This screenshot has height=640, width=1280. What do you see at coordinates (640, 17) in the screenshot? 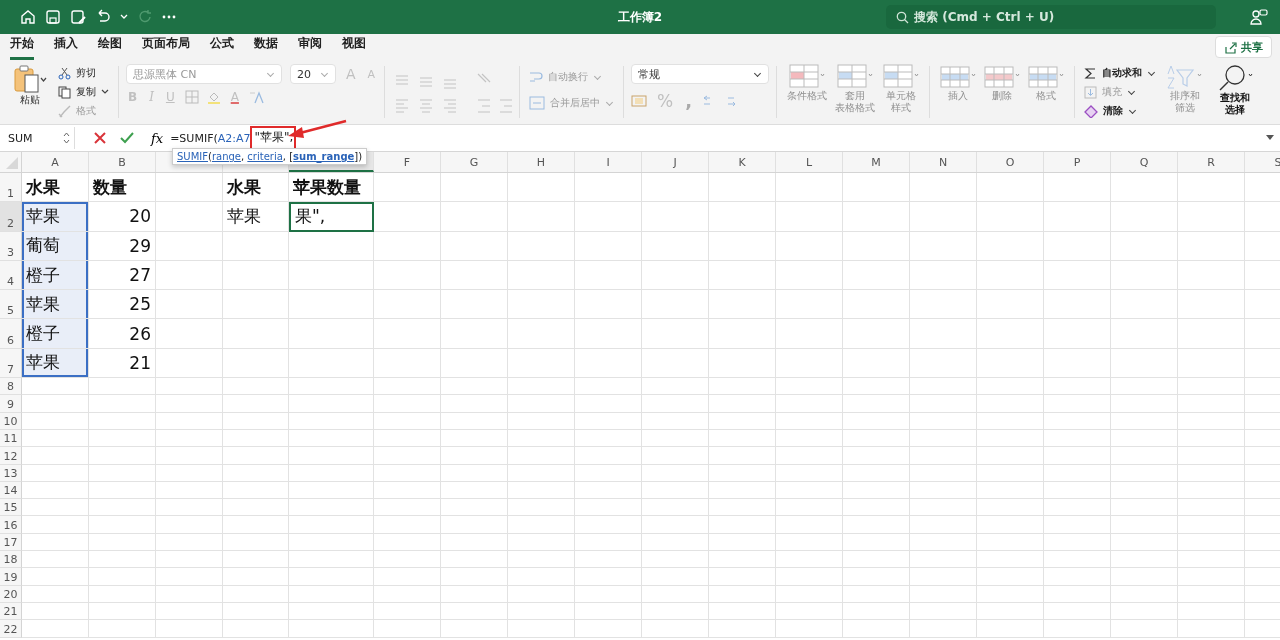
I see `window-title: 工作簿2` at bounding box center [640, 17].